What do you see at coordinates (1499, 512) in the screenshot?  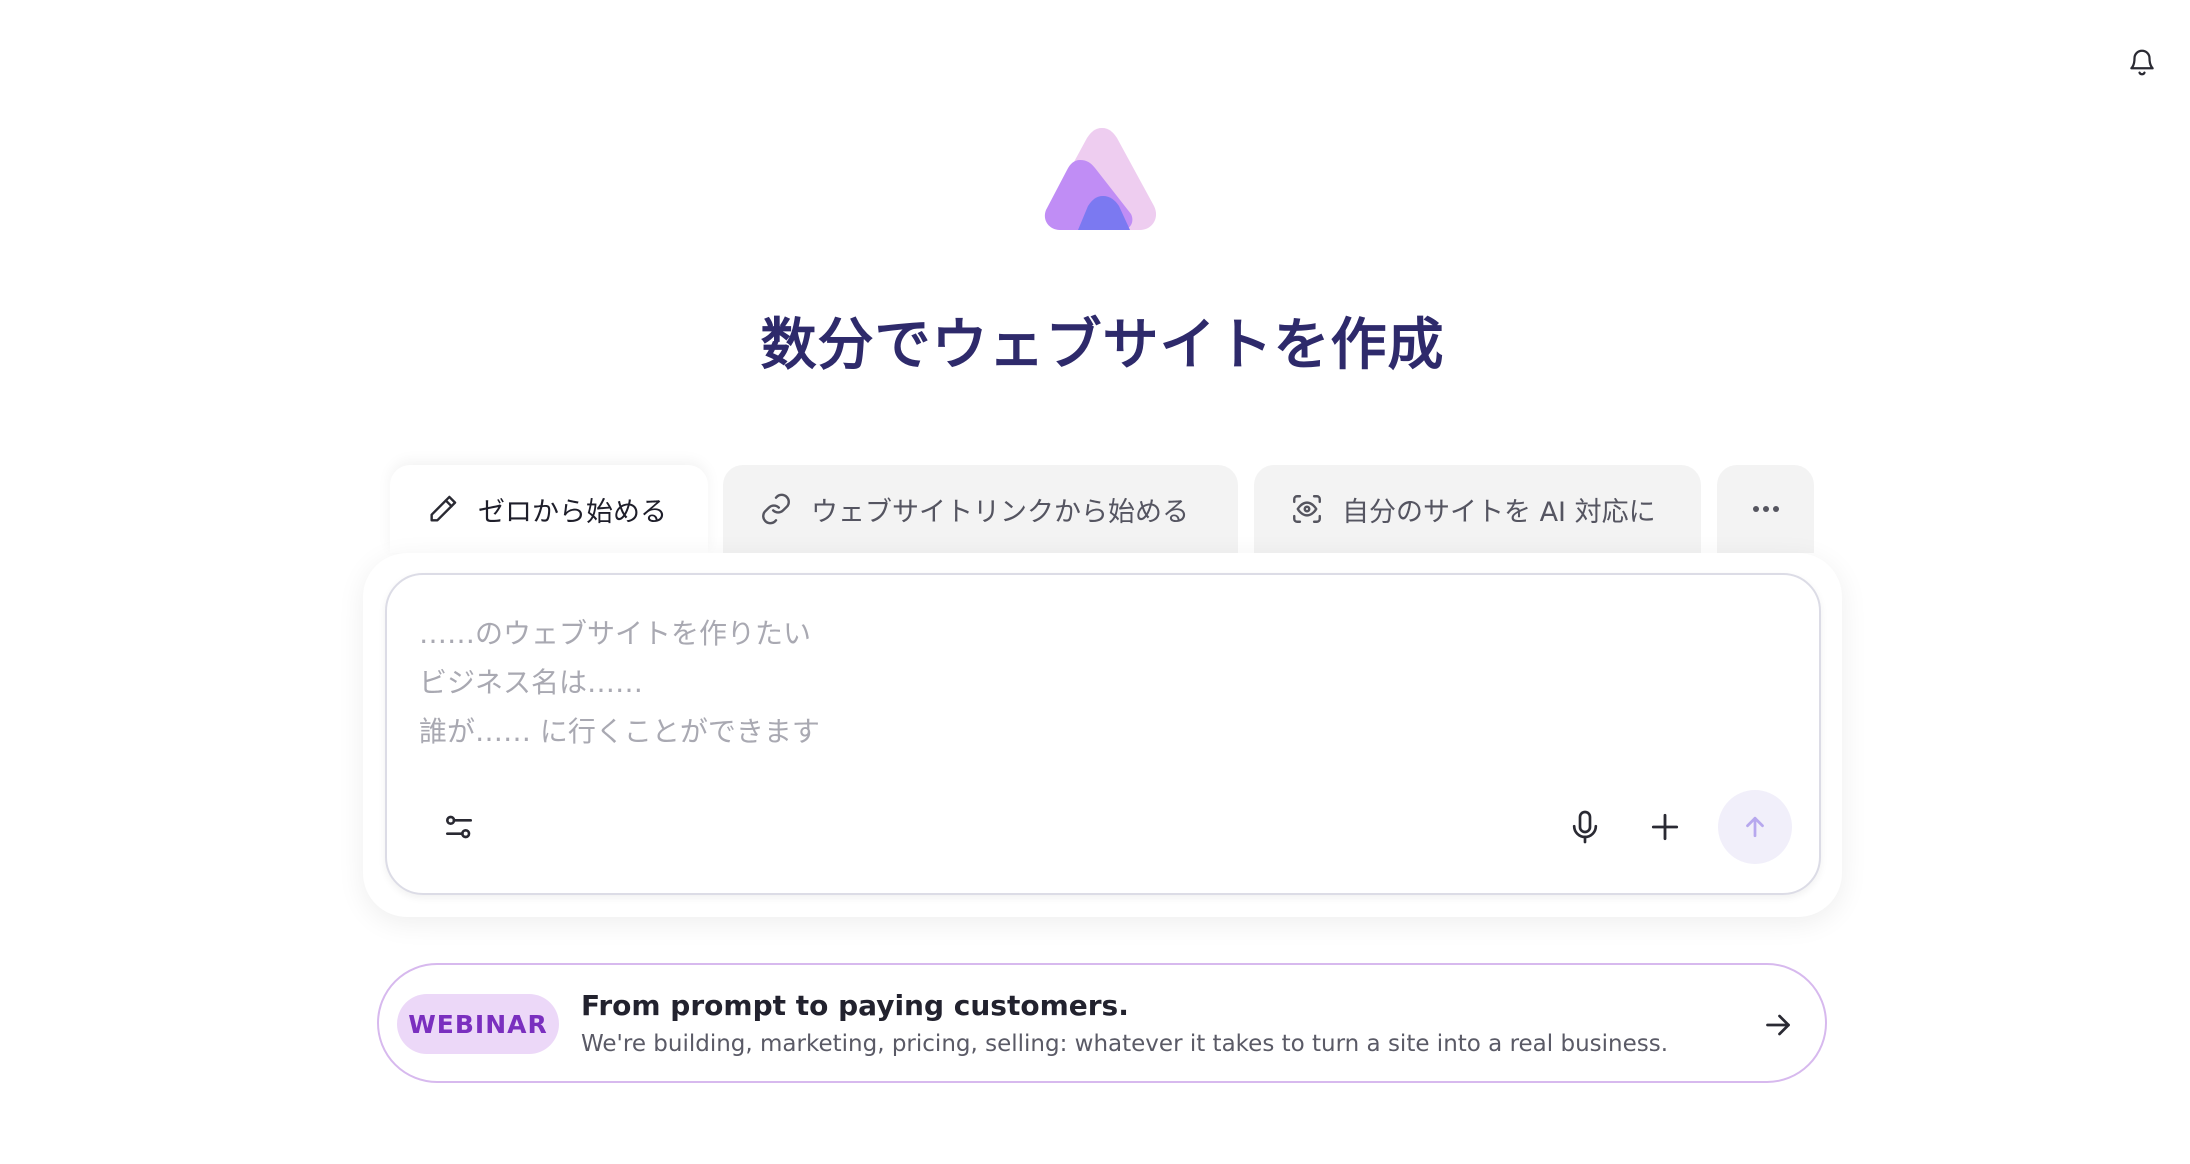 I see `tab-label: 自分のサイトを AI 対応に` at bounding box center [1499, 512].